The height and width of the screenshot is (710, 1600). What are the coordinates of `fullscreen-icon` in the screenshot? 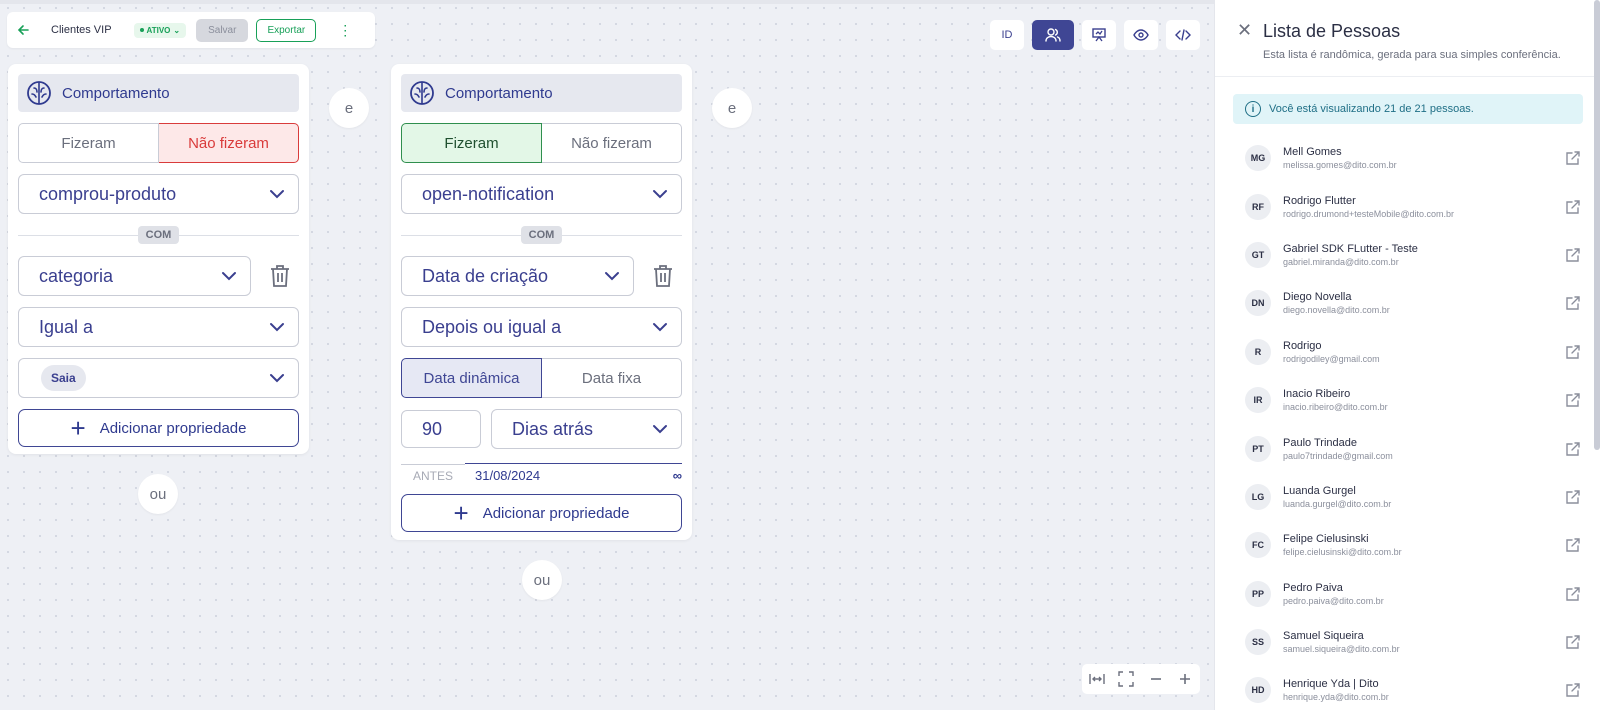 It's located at (1126, 679).